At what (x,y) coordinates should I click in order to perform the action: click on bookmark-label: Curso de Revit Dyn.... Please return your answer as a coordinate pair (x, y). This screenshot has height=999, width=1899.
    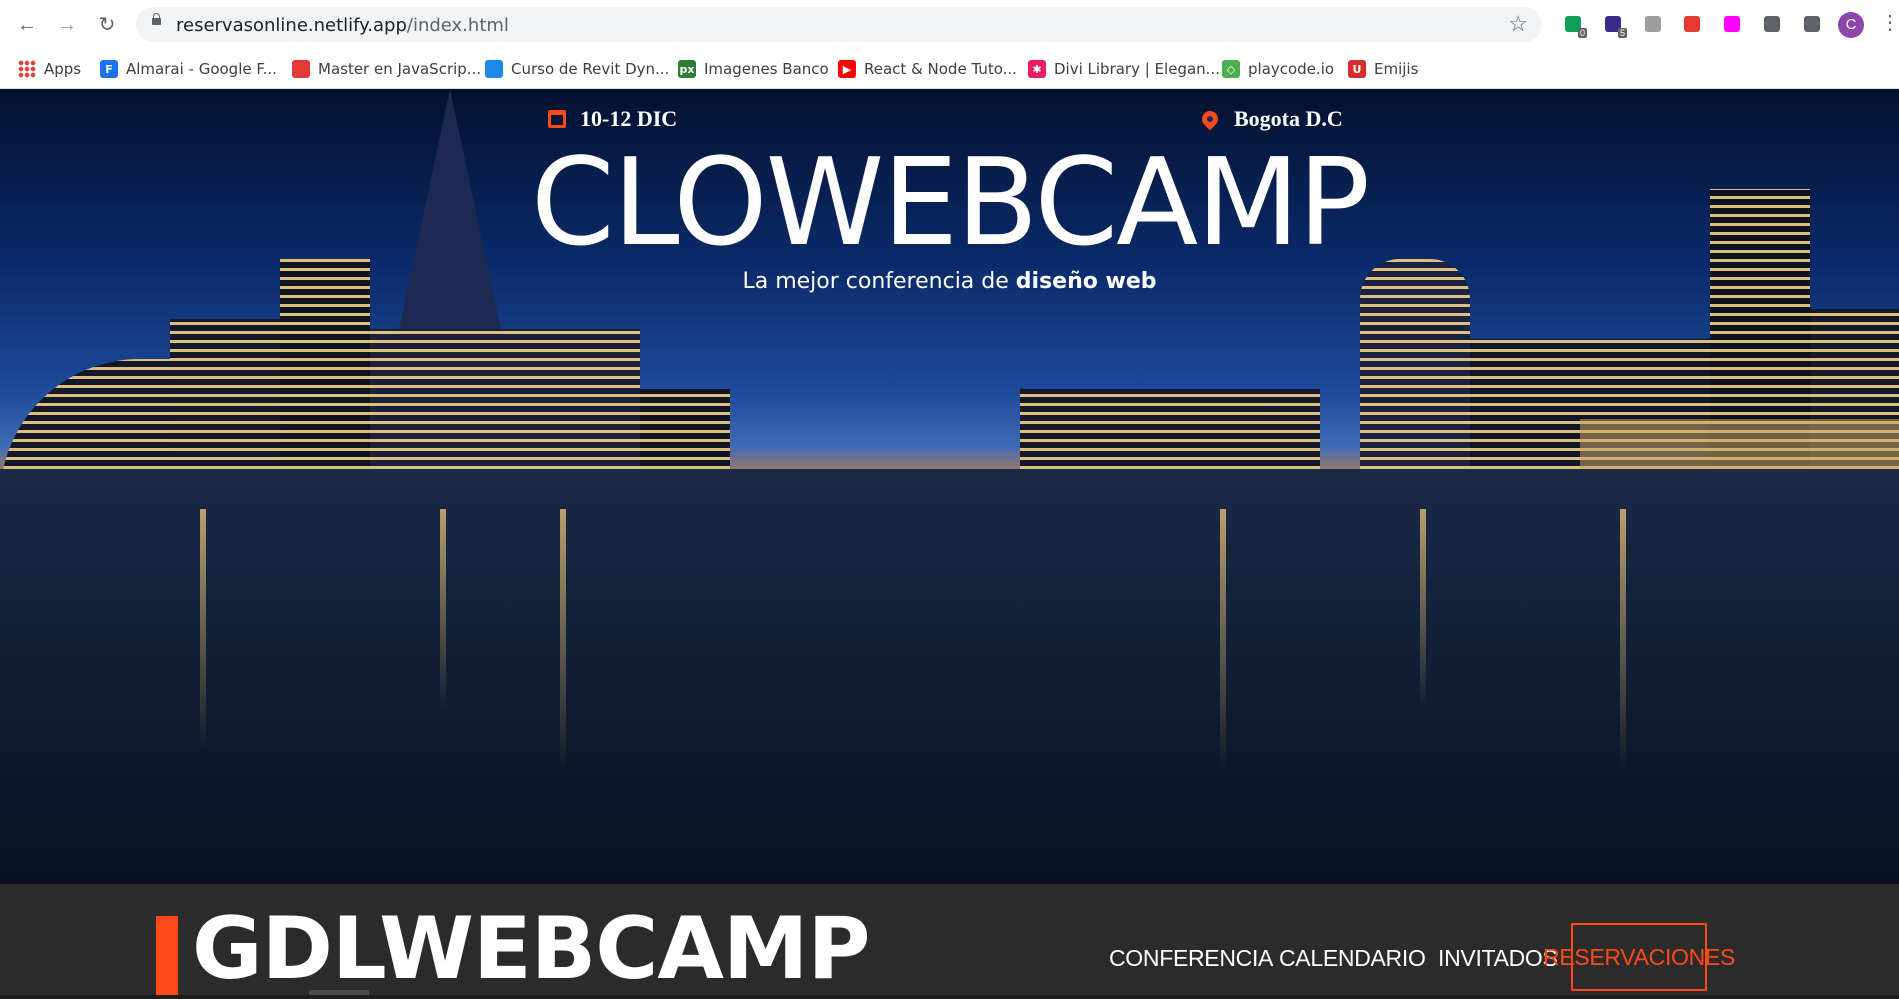
    Looking at the image, I should click on (590, 69).